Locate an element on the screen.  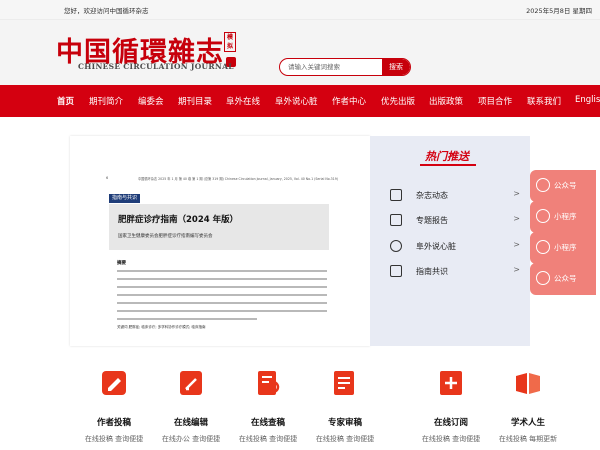
service-subscribe: 在线订阅 在线投稿 查询便捷 is located at coordinates (451, 409).